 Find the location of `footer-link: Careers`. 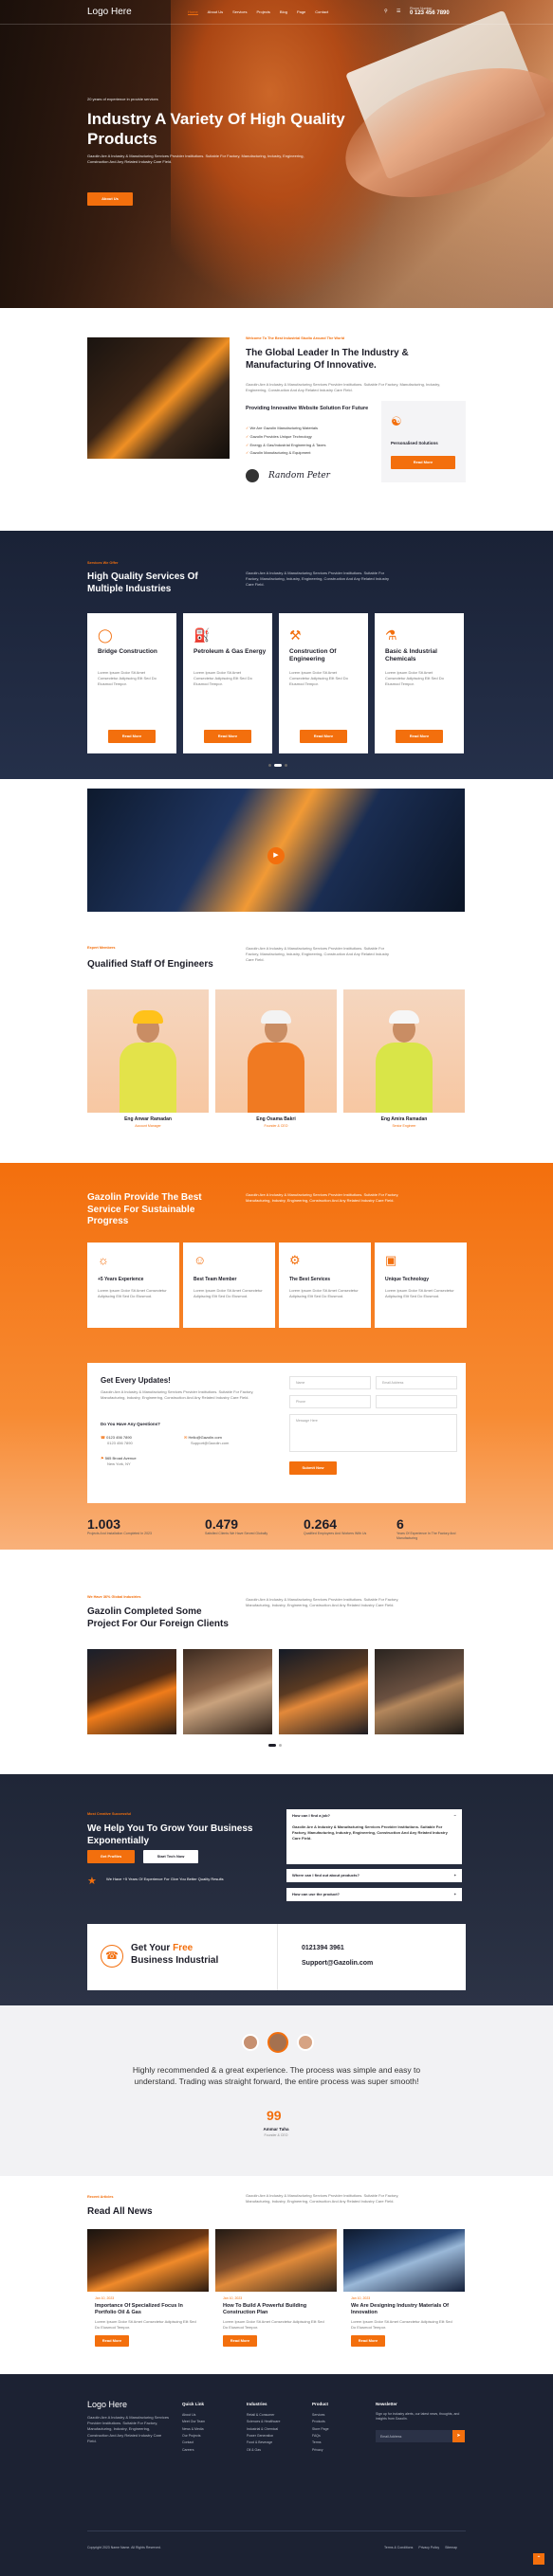

footer-link: Careers is located at coordinates (193, 2450).